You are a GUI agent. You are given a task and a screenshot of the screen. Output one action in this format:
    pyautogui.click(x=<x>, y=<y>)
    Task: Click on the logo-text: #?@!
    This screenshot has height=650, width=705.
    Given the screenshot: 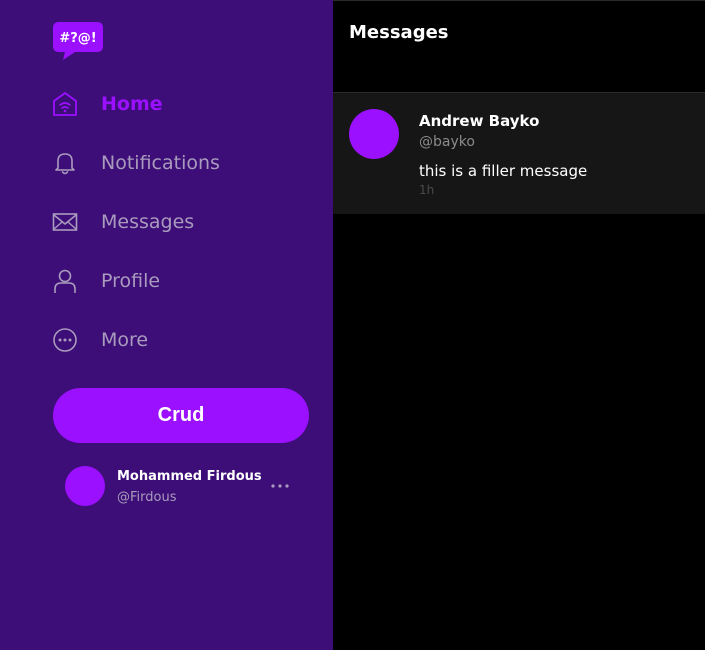 What is the action you would take?
    pyautogui.click(x=78, y=38)
    